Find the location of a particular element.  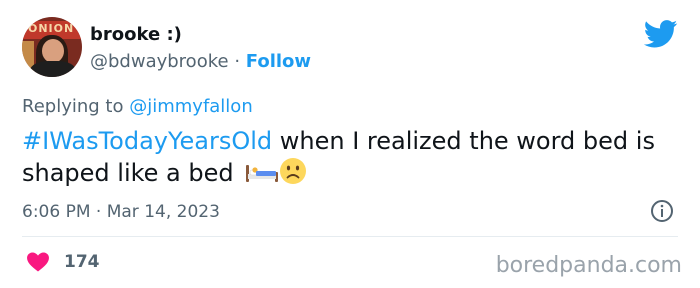

replying-to-label: Replying to is located at coordinates (73, 106).